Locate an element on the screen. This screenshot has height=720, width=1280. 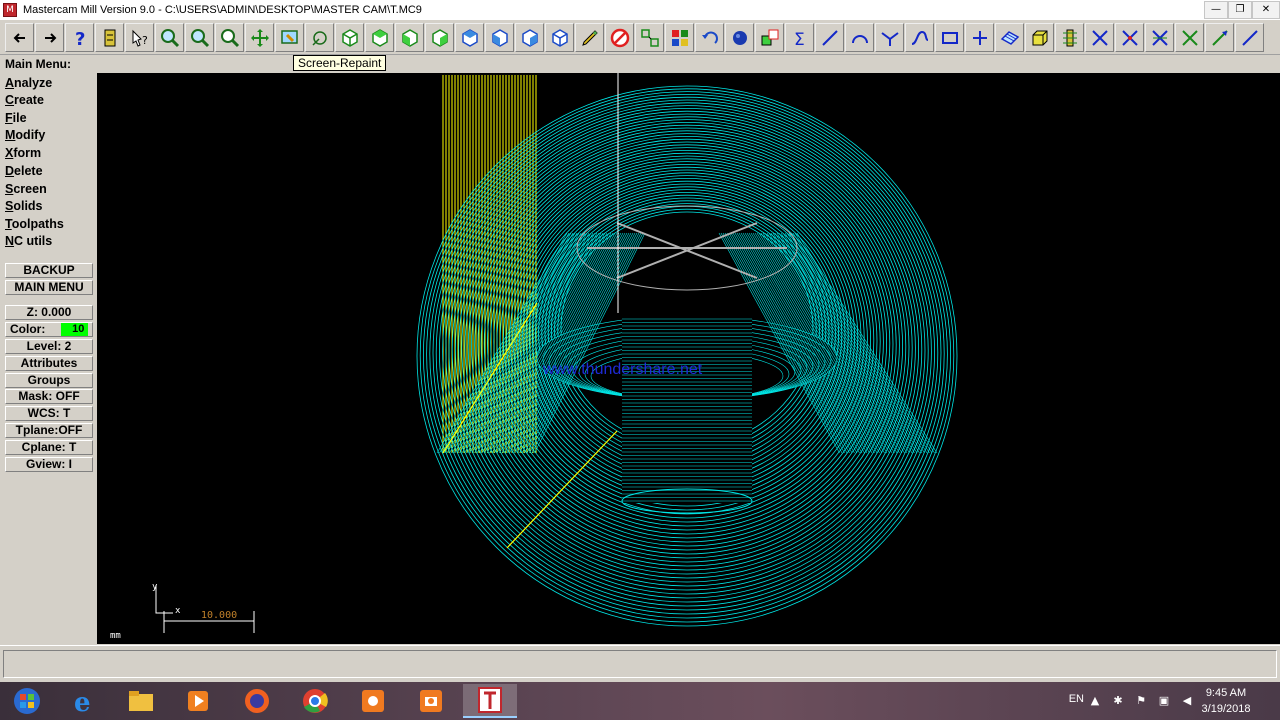
pointer-help-icon: ? is located at coordinates (140, 38).